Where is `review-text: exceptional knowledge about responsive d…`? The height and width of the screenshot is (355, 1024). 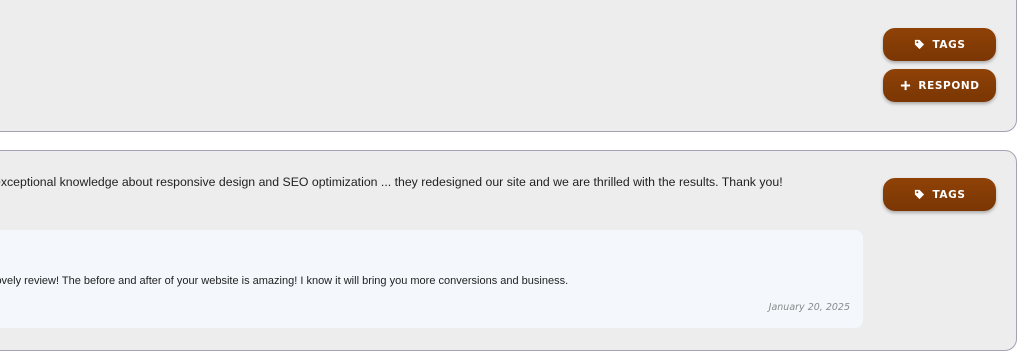
review-text: exceptional knowledge about responsive d… is located at coordinates (391, 182).